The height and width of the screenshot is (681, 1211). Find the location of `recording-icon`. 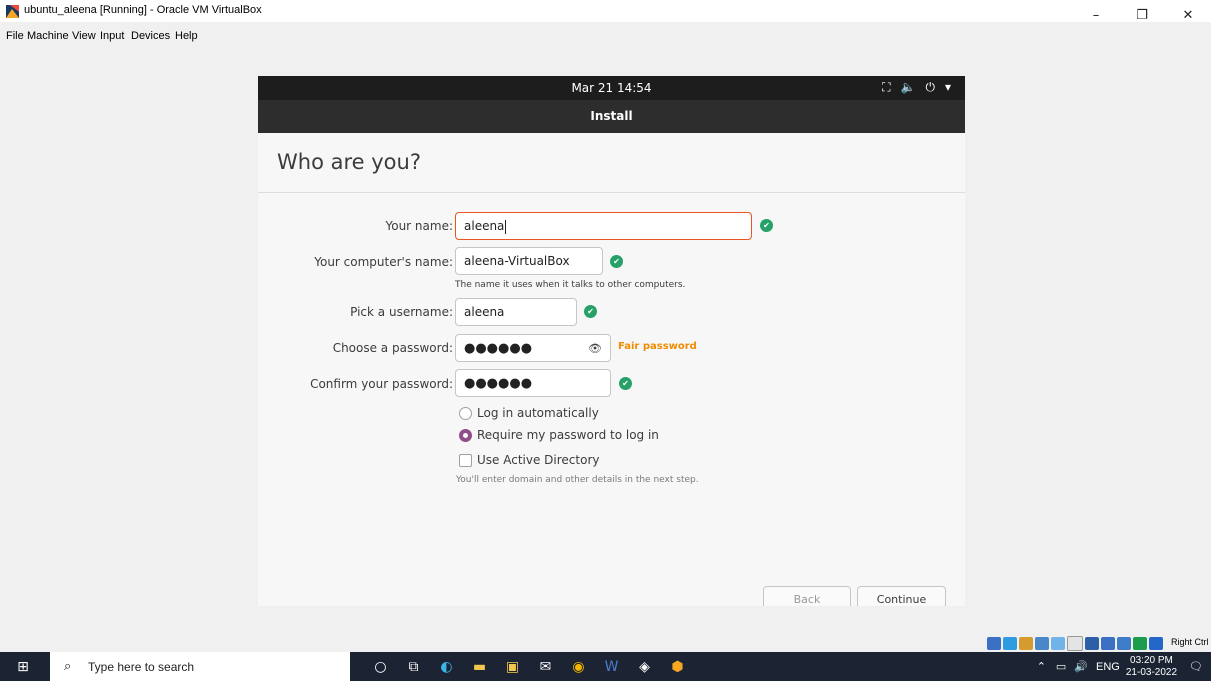

recording-icon is located at coordinates (1108, 643).